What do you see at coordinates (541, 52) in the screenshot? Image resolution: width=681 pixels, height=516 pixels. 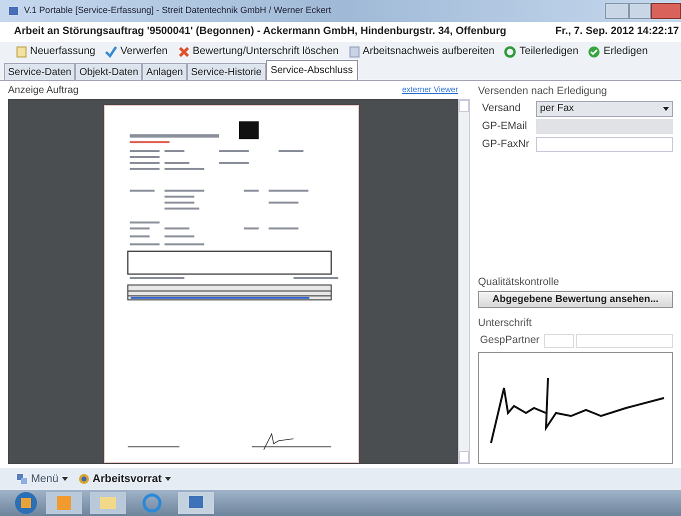 I see `toolbar-button: Teilerledigen` at bounding box center [541, 52].